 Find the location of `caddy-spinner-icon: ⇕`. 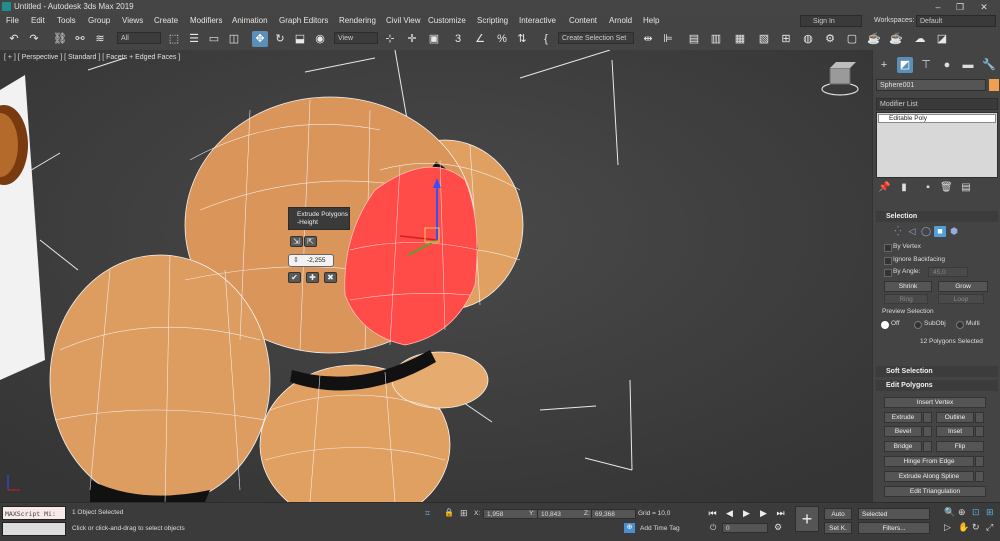

caddy-spinner-icon: ⇕ is located at coordinates (296, 260).